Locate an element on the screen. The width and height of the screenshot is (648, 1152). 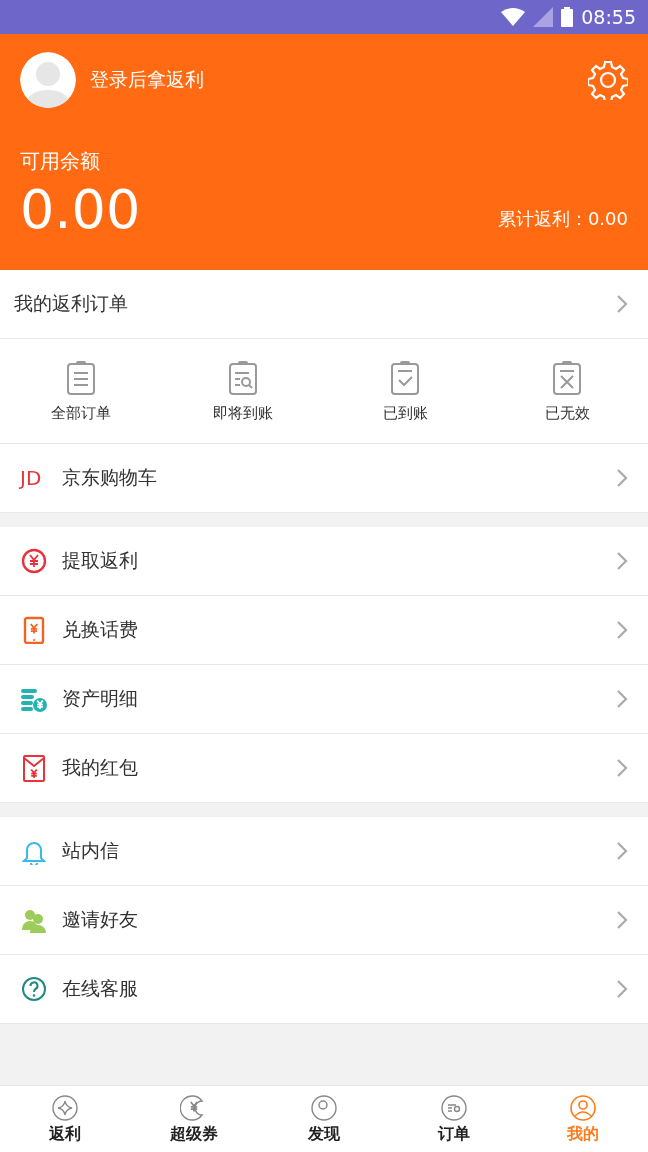
menu-row: 我的红包 is located at coordinates (324, 768).